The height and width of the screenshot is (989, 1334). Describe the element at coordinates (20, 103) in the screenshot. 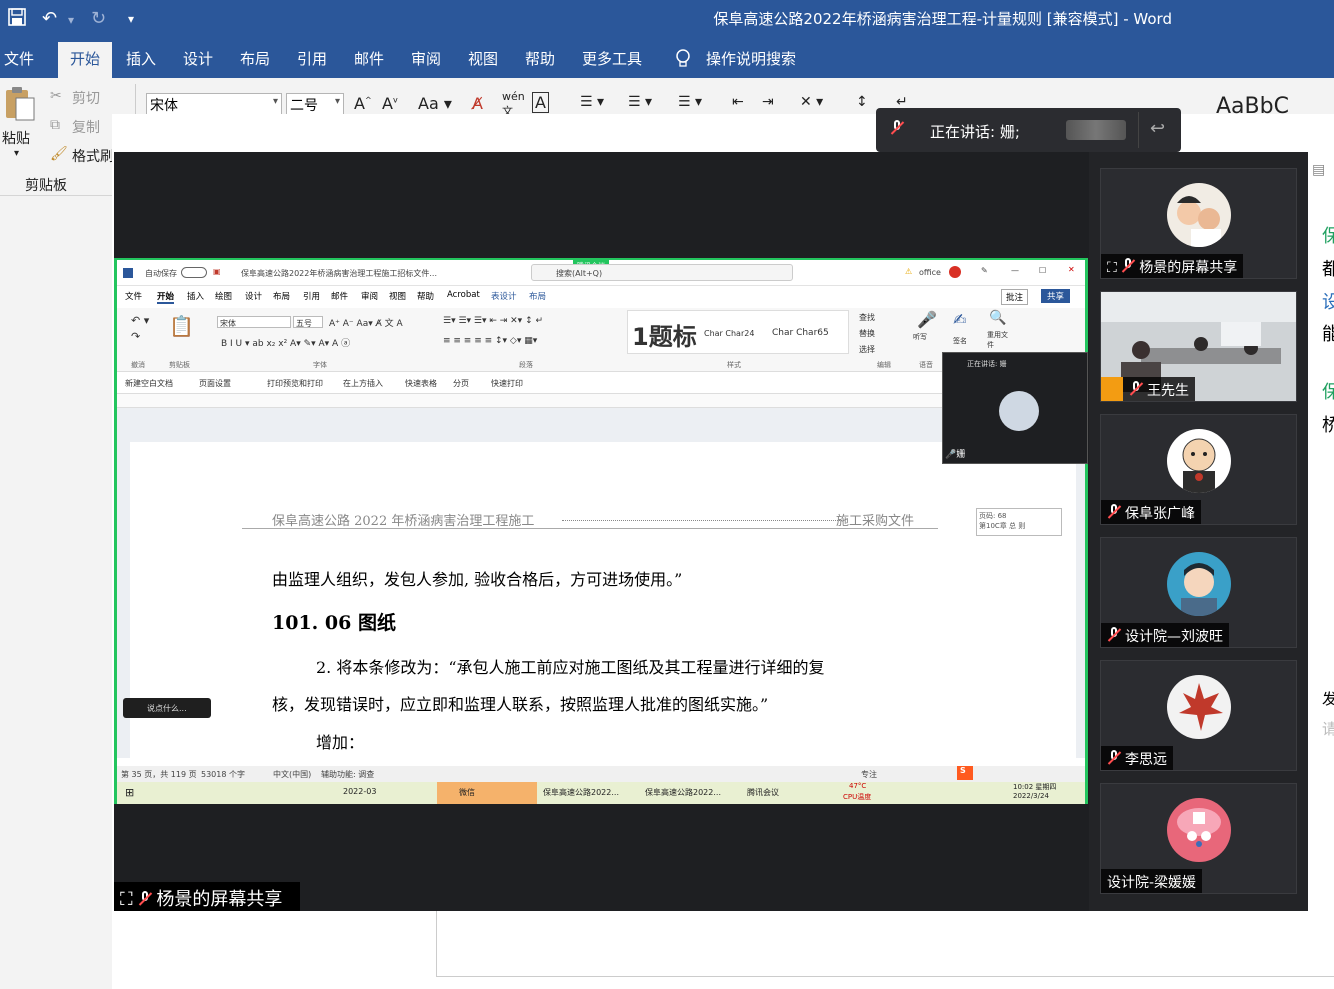

I see `paste-icon` at that location.